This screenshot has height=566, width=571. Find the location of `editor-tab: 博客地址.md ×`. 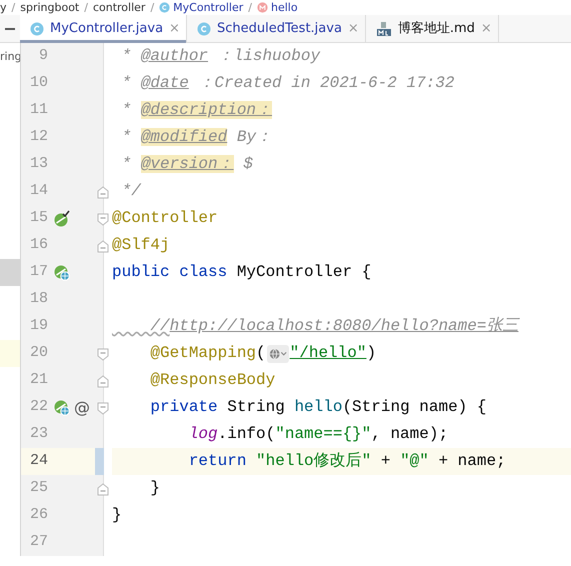

editor-tab: 博客地址.md × is located at coordinates (432, 29).